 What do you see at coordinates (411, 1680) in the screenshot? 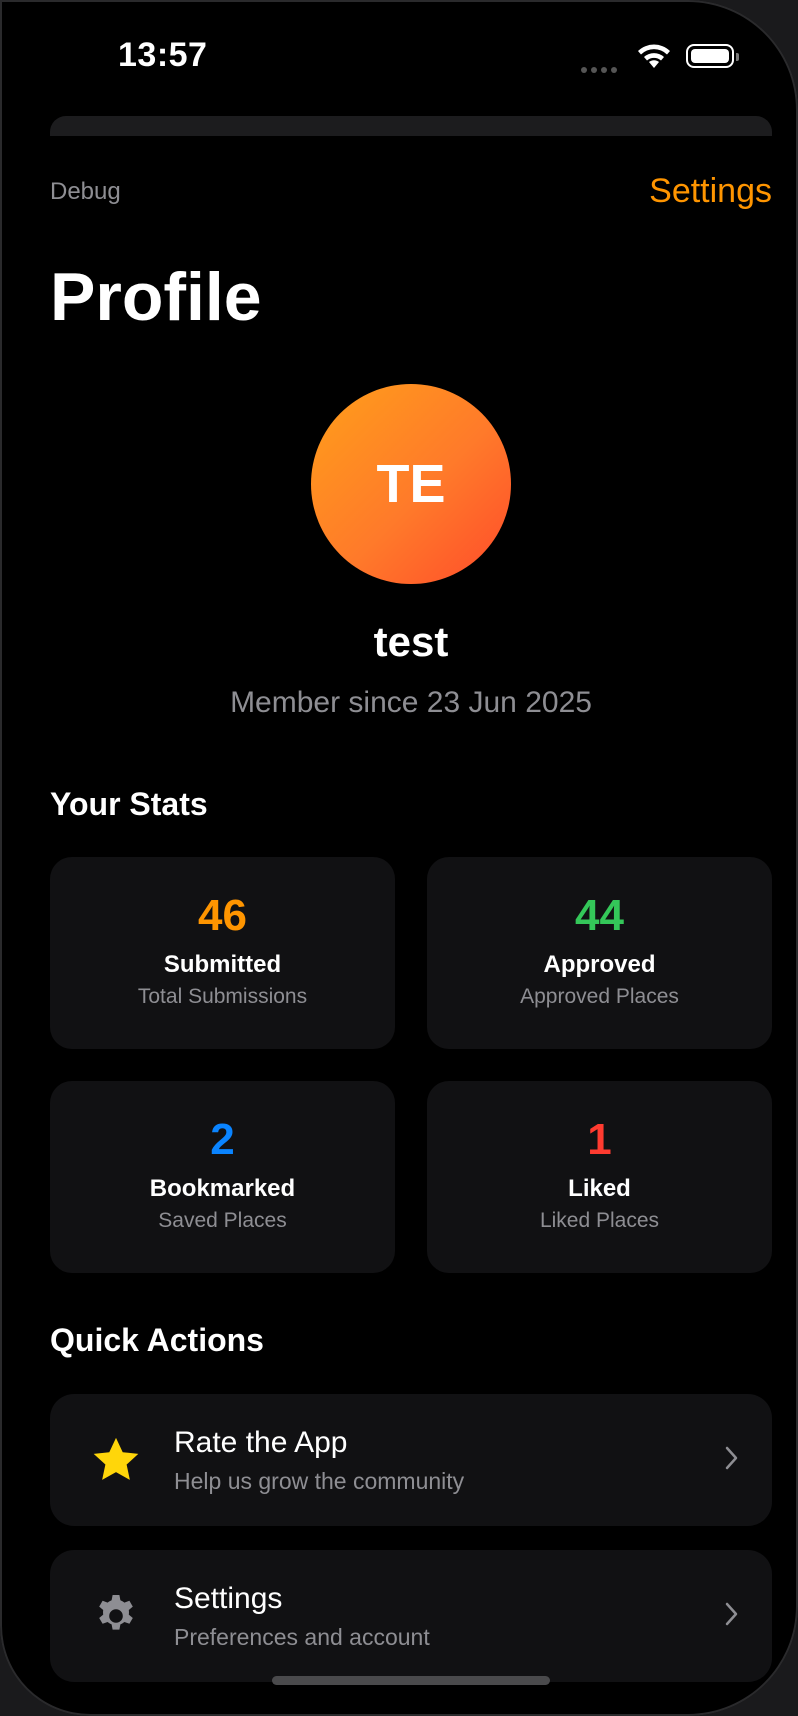
I see `home-indicator` at bounding box center [411, 1680].